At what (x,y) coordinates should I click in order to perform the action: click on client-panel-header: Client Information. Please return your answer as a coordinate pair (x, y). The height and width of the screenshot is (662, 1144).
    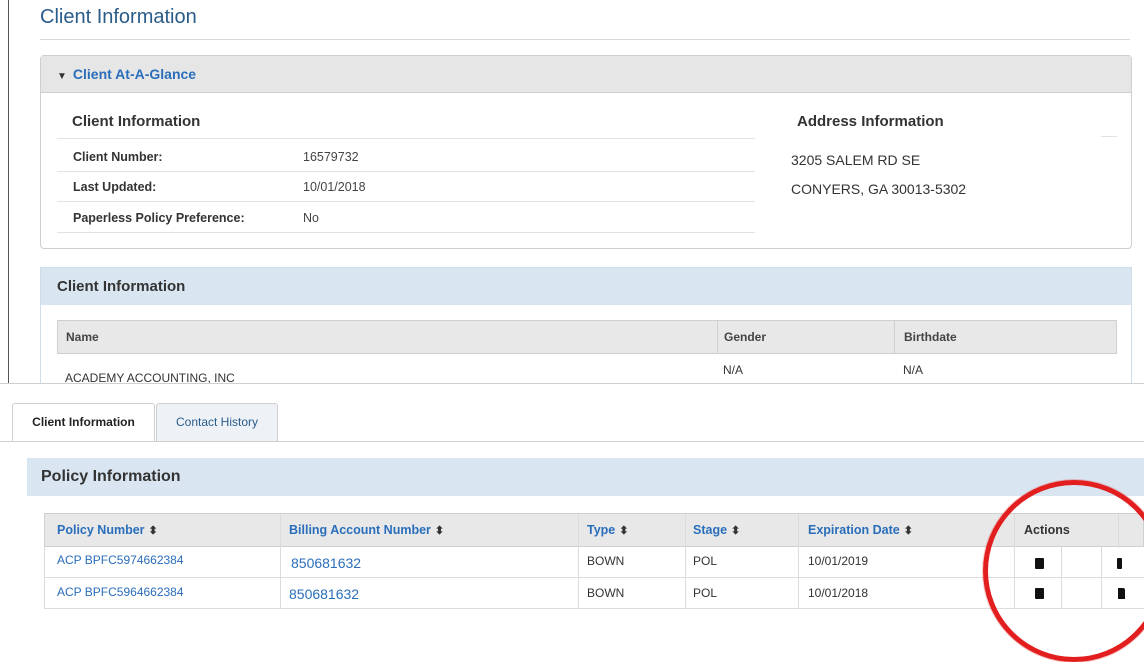
    Looking at the image, I should click on (586, 286).